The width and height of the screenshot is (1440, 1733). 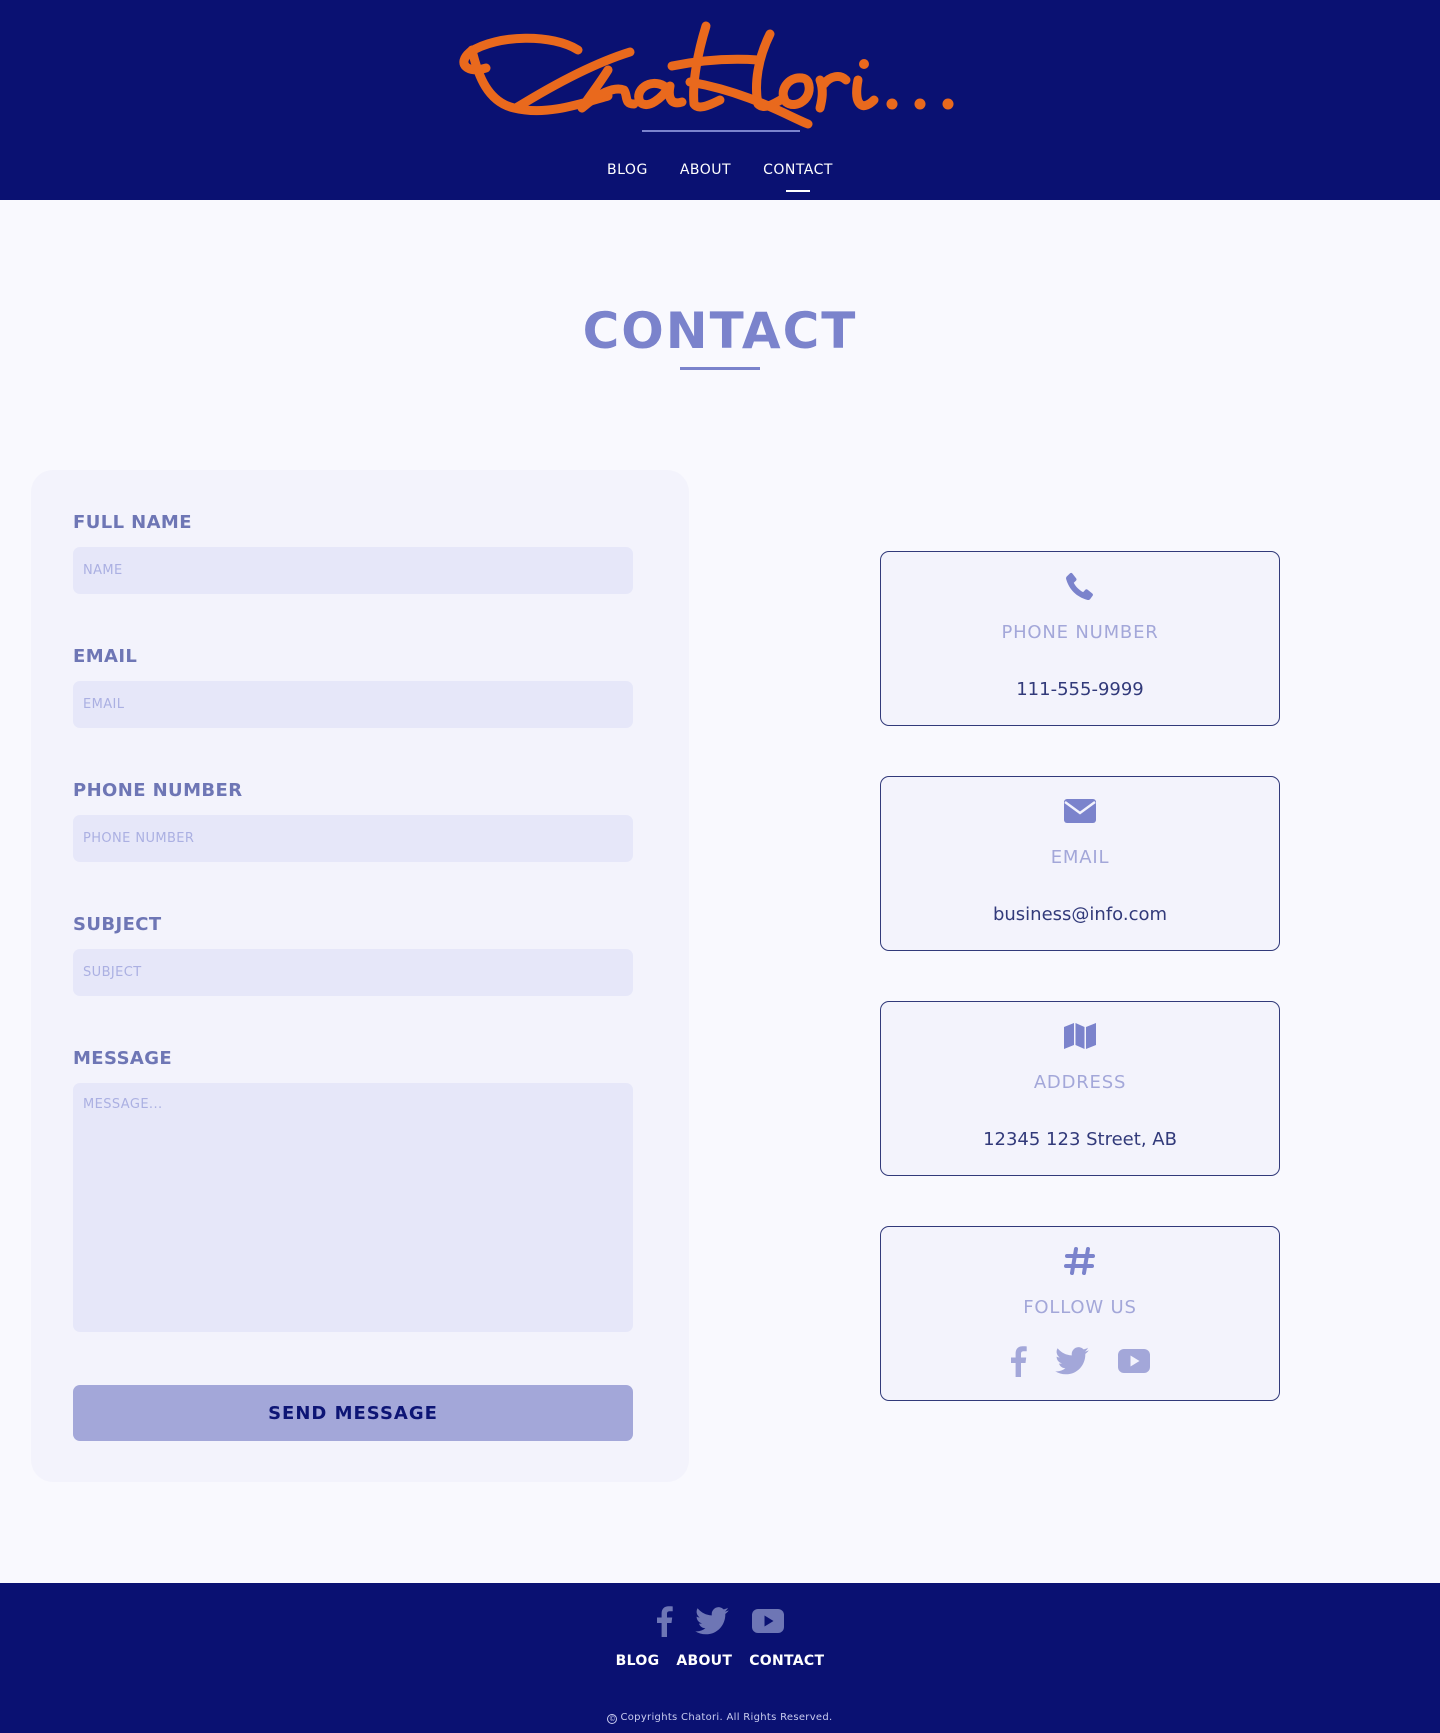 What do you see at coordinates (1080, 1139) in the screenshot?
I see `address-card-value: 12345 123 Street, AB` at bounding box center [1080, 1139].